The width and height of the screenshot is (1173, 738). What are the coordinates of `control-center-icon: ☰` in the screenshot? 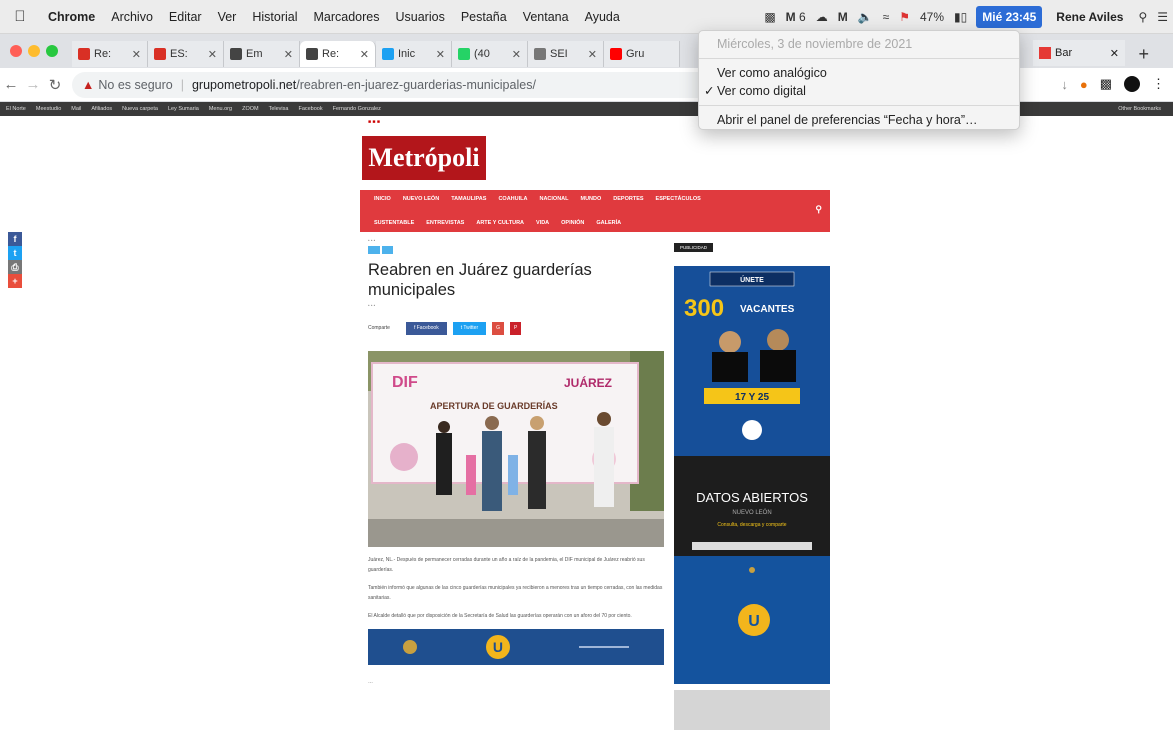 It's located at (1162, 17).